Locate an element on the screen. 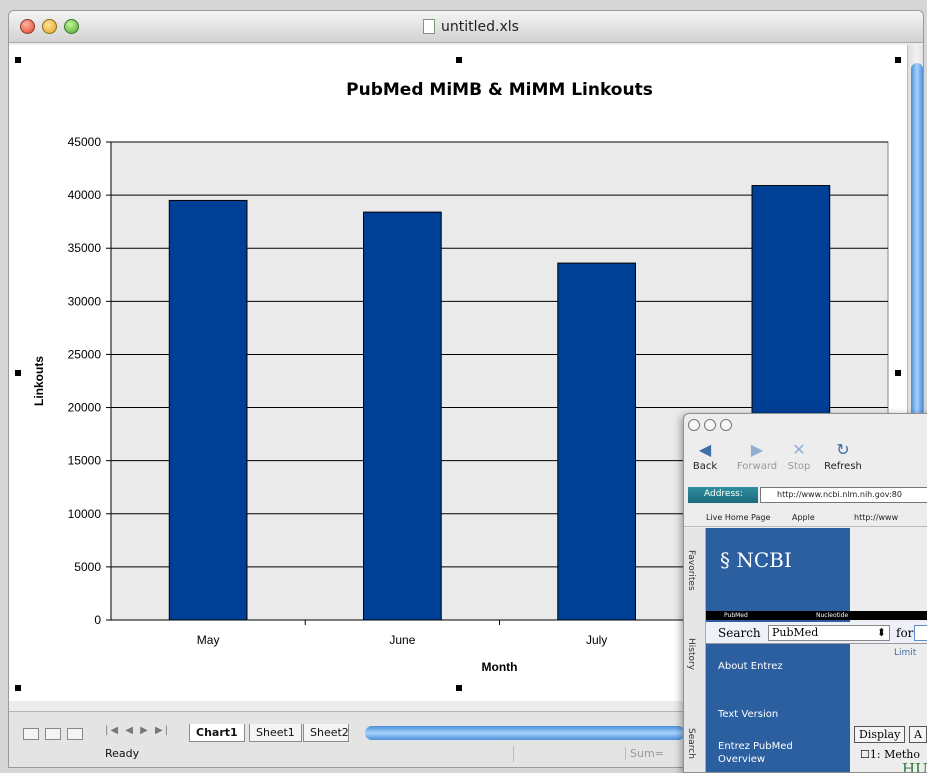  y-tick-label: 0 is located at coordinates (97, 620).